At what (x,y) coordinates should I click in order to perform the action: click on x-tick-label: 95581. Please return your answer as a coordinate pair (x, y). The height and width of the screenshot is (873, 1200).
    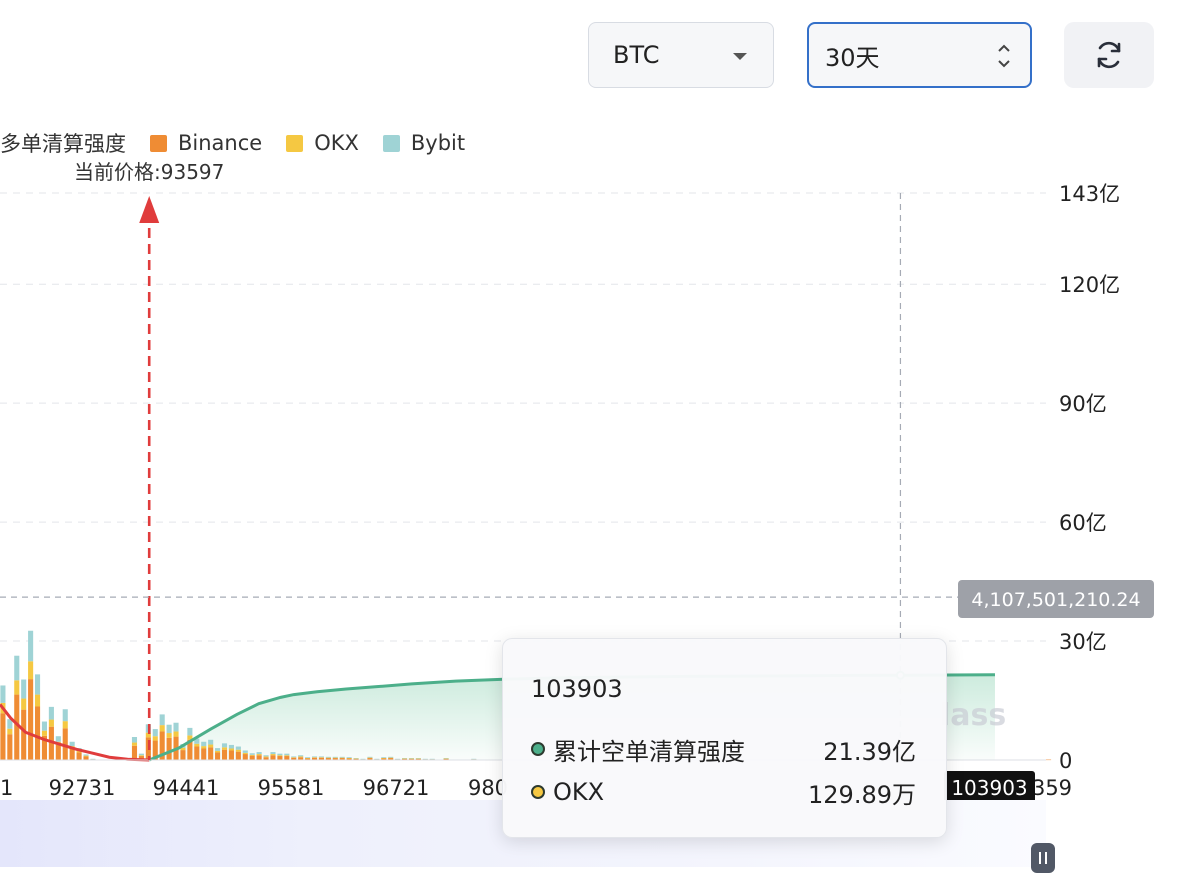
    Looking at the image, I should click on (291, 788).